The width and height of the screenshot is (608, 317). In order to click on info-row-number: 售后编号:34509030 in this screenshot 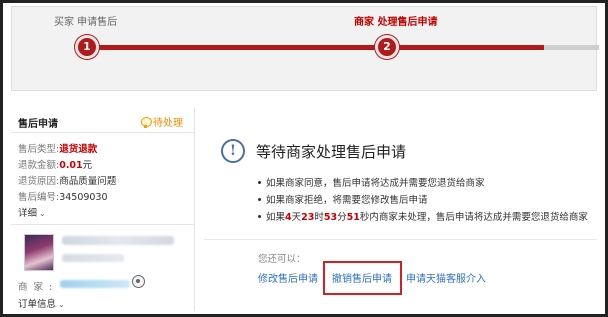, I will do `click(63, 196)`.